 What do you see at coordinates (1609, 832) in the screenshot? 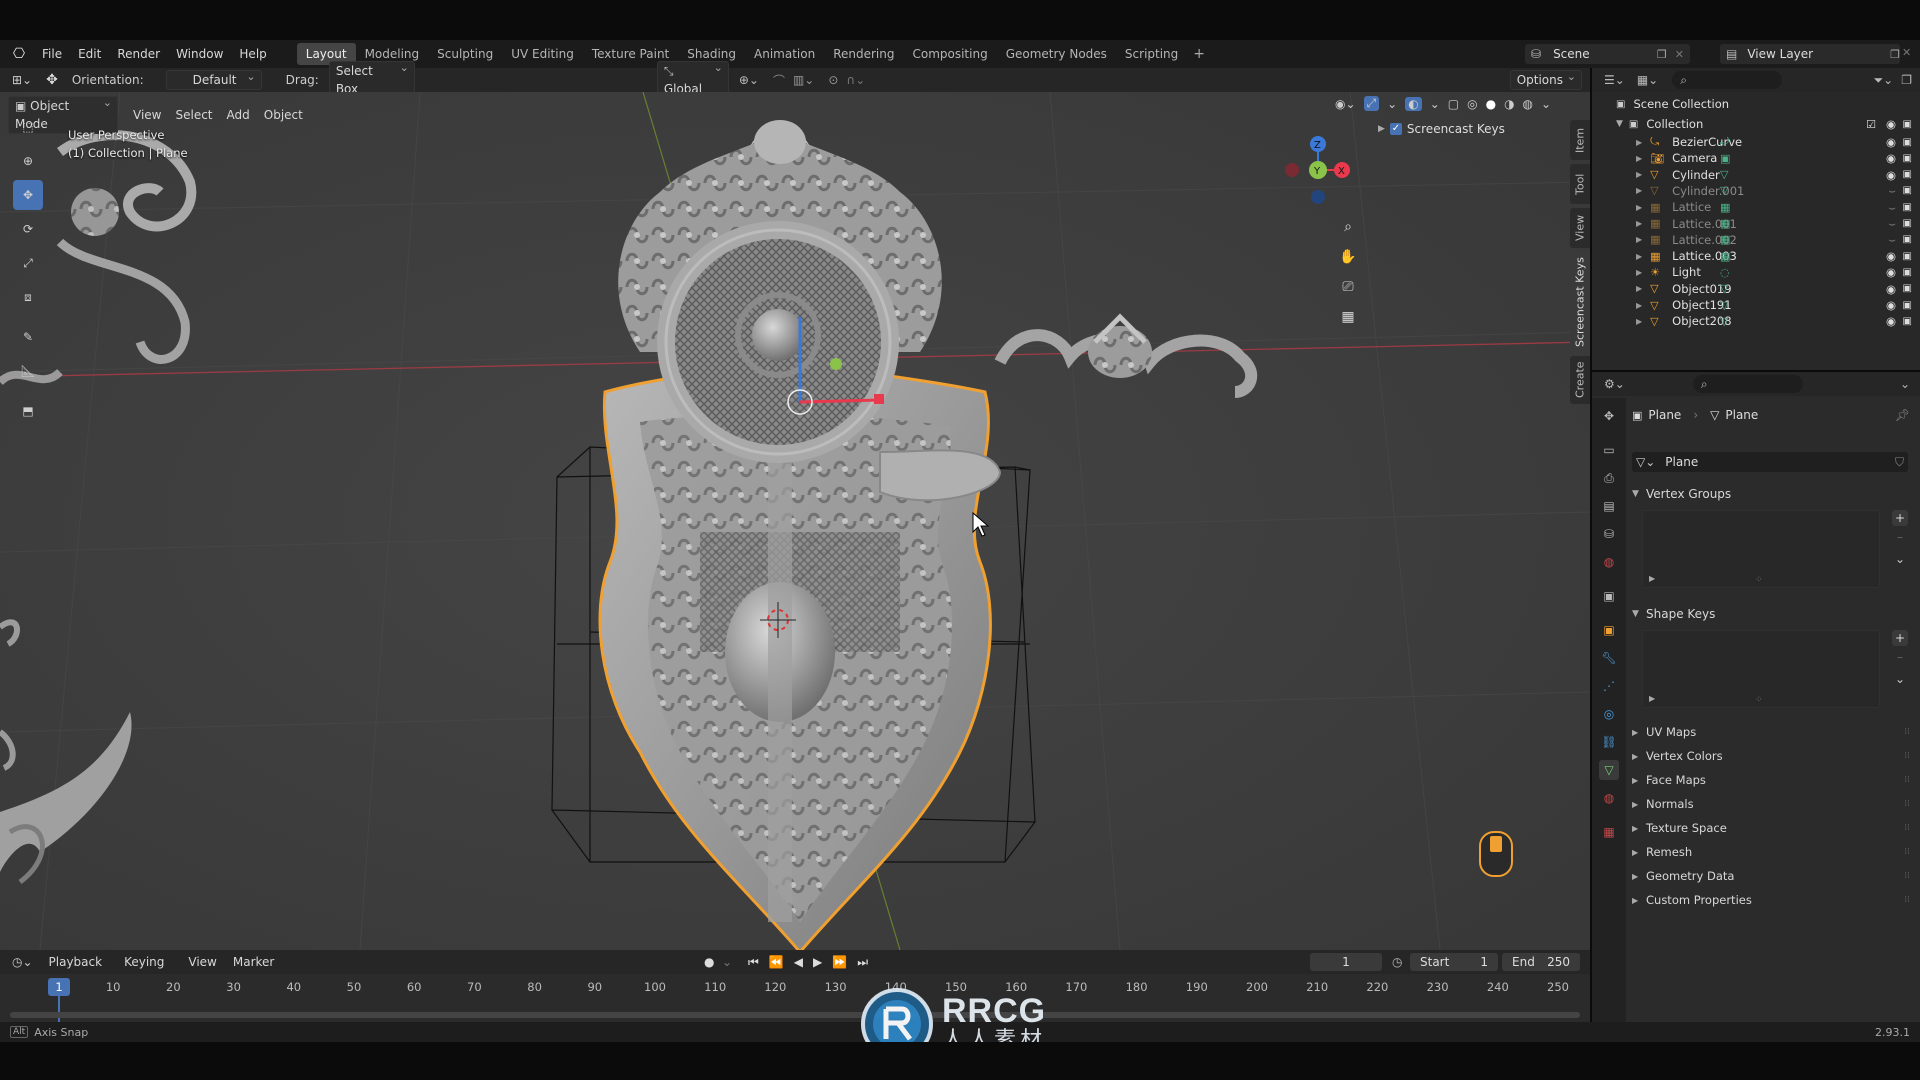
I see `texture-tab-icon: ▦` at bounding box center [1609, 832].